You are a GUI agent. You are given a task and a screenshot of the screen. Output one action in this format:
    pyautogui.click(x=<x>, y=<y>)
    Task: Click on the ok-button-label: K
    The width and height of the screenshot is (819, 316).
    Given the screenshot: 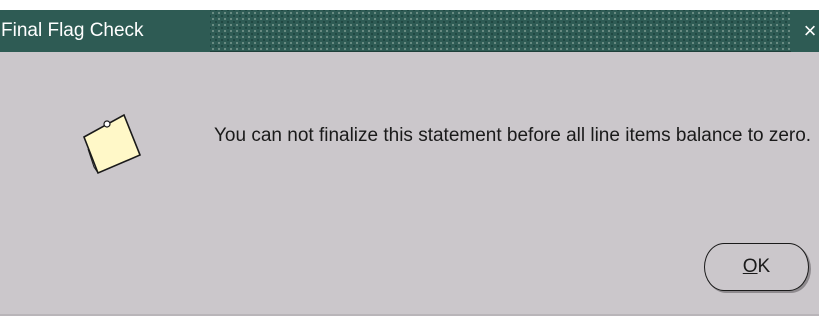 What is the action you would take?
    pyautogui.click(x=764, y=266)
    